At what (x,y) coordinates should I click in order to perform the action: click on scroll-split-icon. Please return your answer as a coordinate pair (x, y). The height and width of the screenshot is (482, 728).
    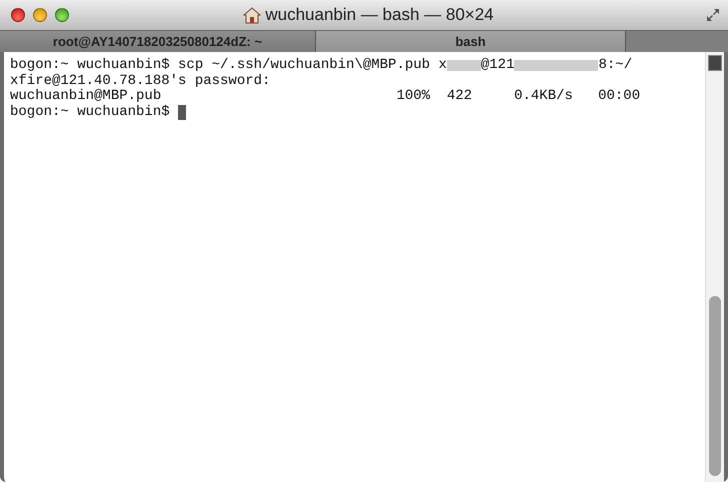
    Looking at the image, I should click on (715, 63).